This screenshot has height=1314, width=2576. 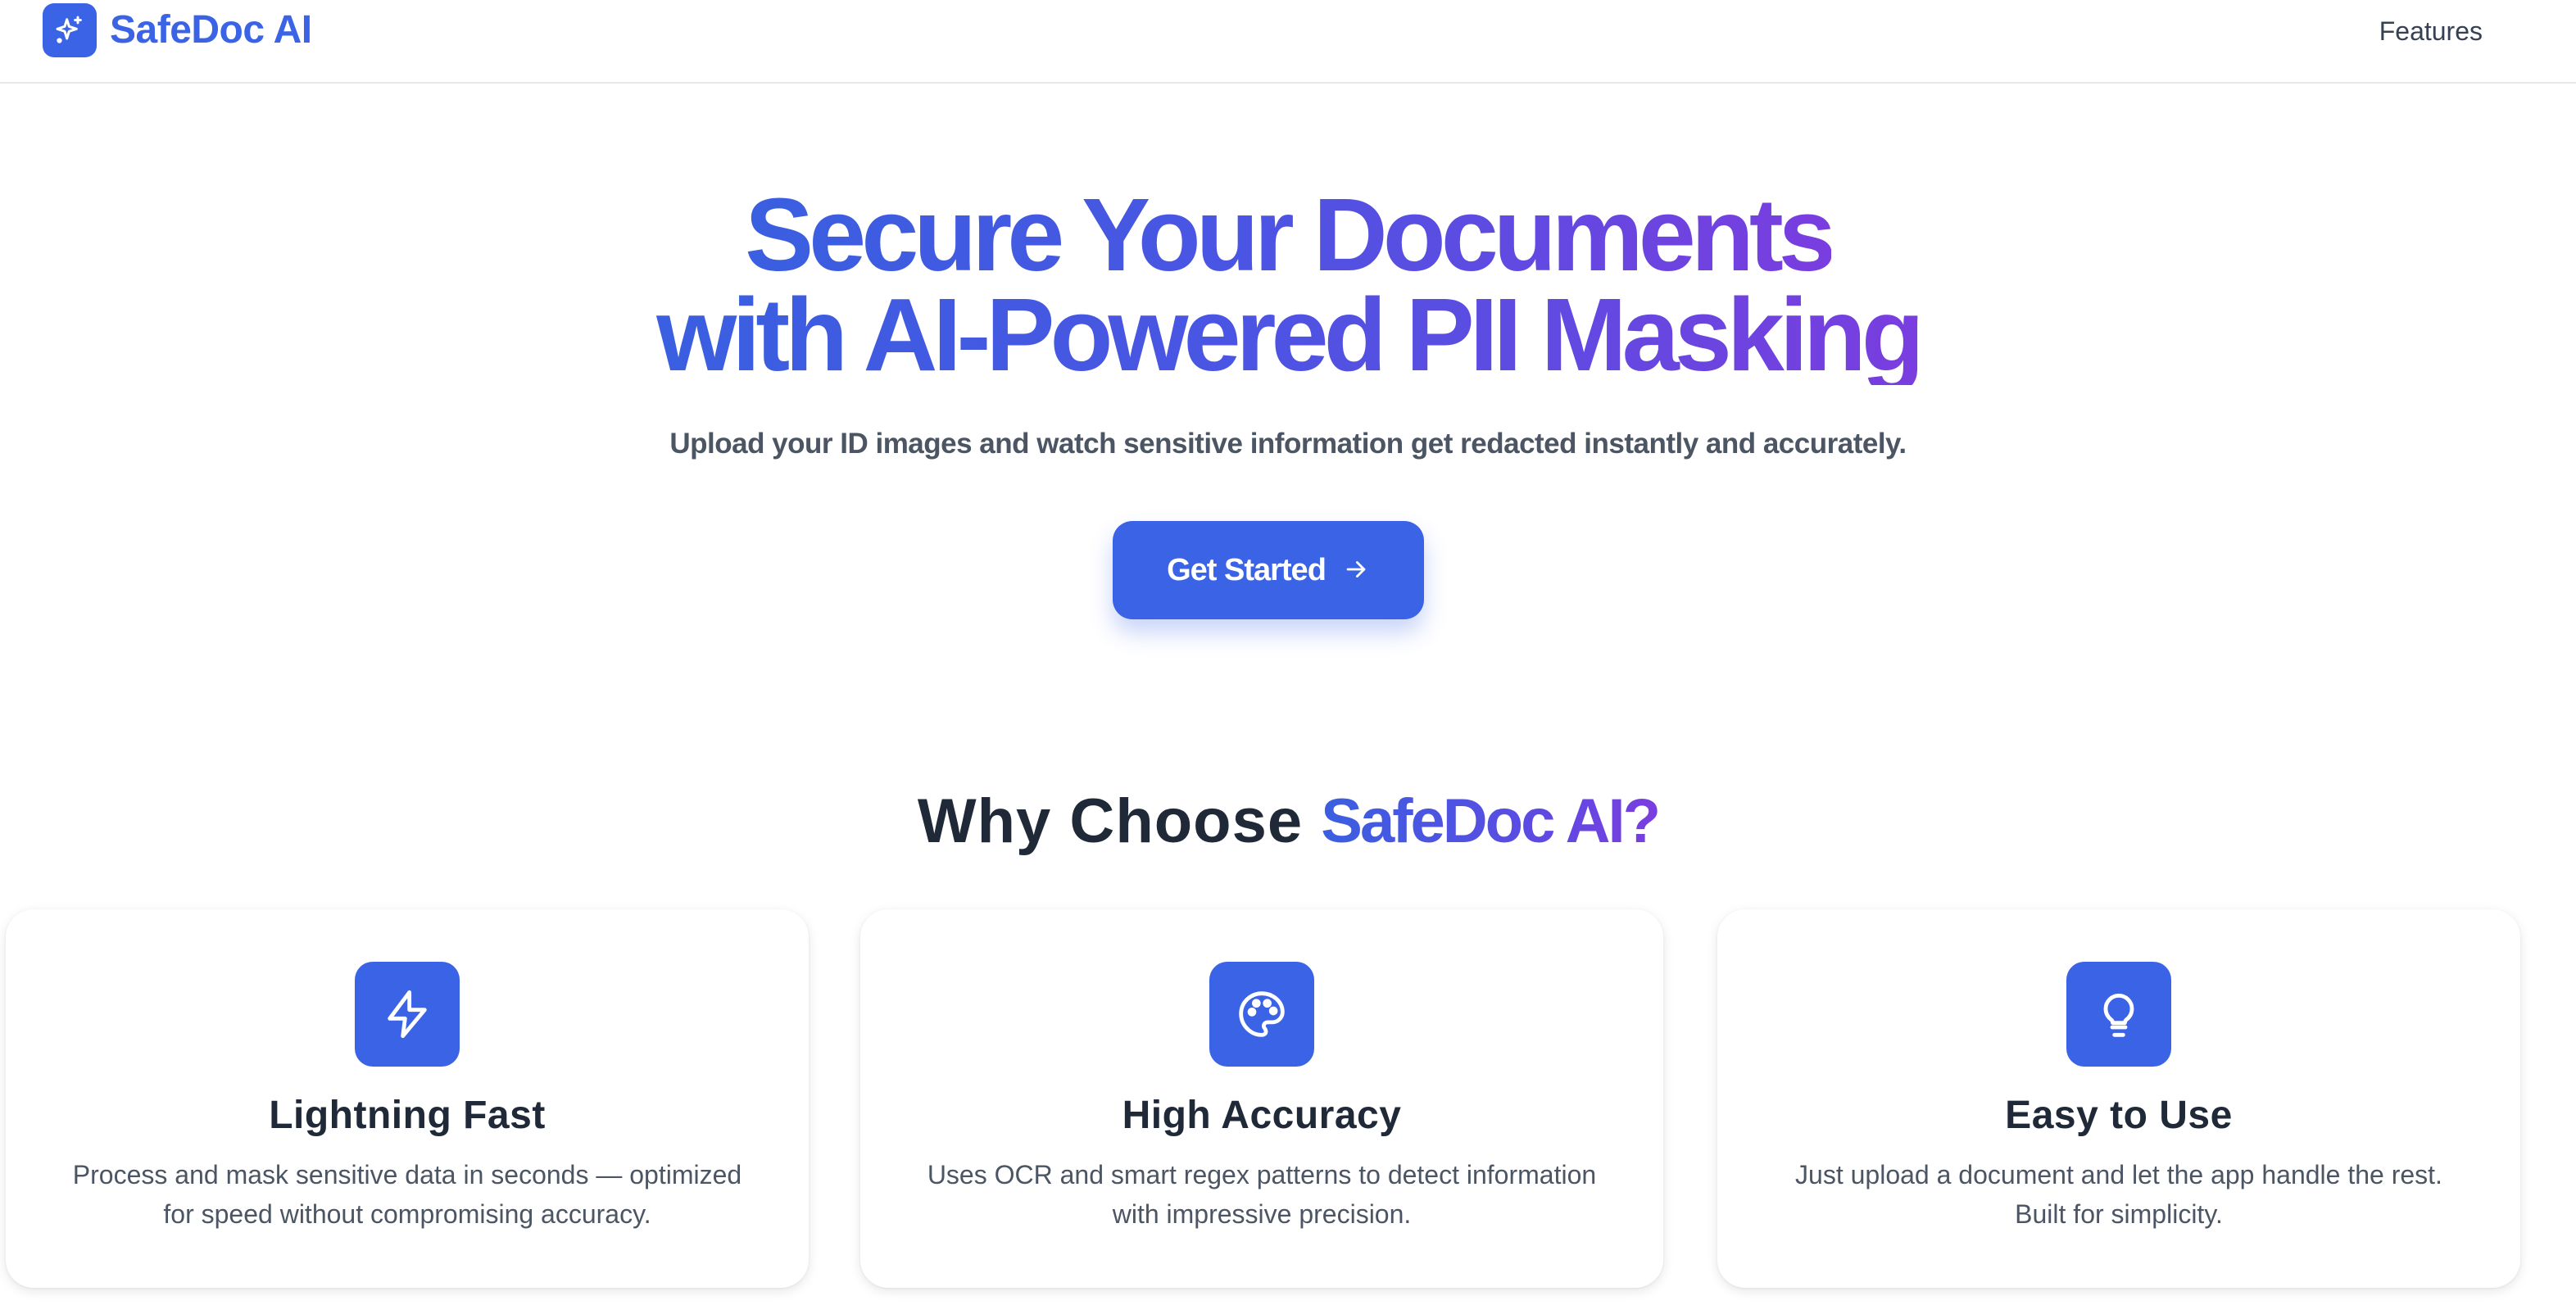 What do you see at coordinates (2119, 1115) in the screenshot?
I see `feature-card-title: Easy to Use` at bounding box center [2119, 1115].